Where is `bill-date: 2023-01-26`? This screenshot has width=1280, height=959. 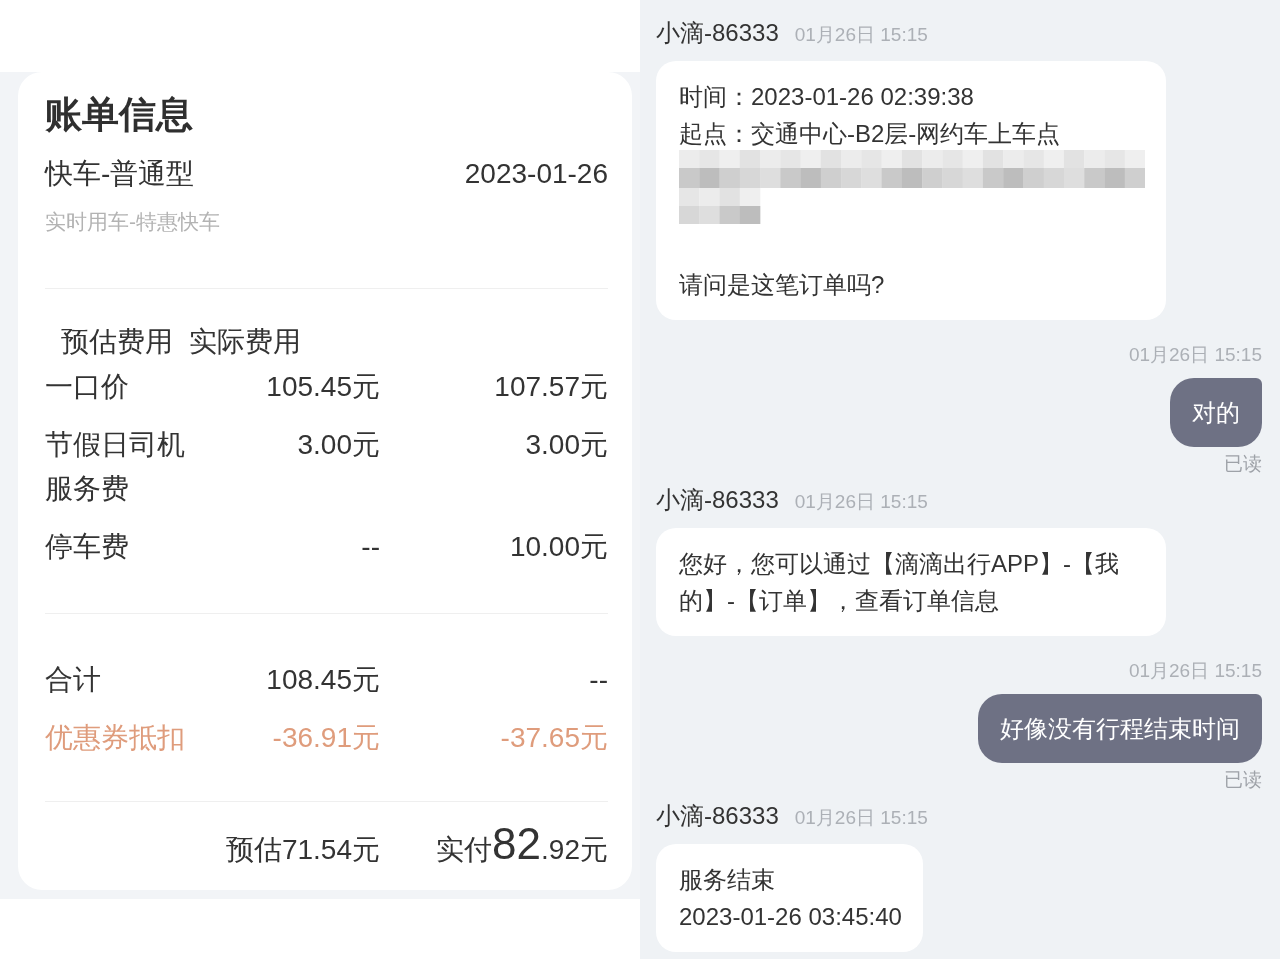 bill-date: 2023-01-26 is located at coordinates (536, 174).